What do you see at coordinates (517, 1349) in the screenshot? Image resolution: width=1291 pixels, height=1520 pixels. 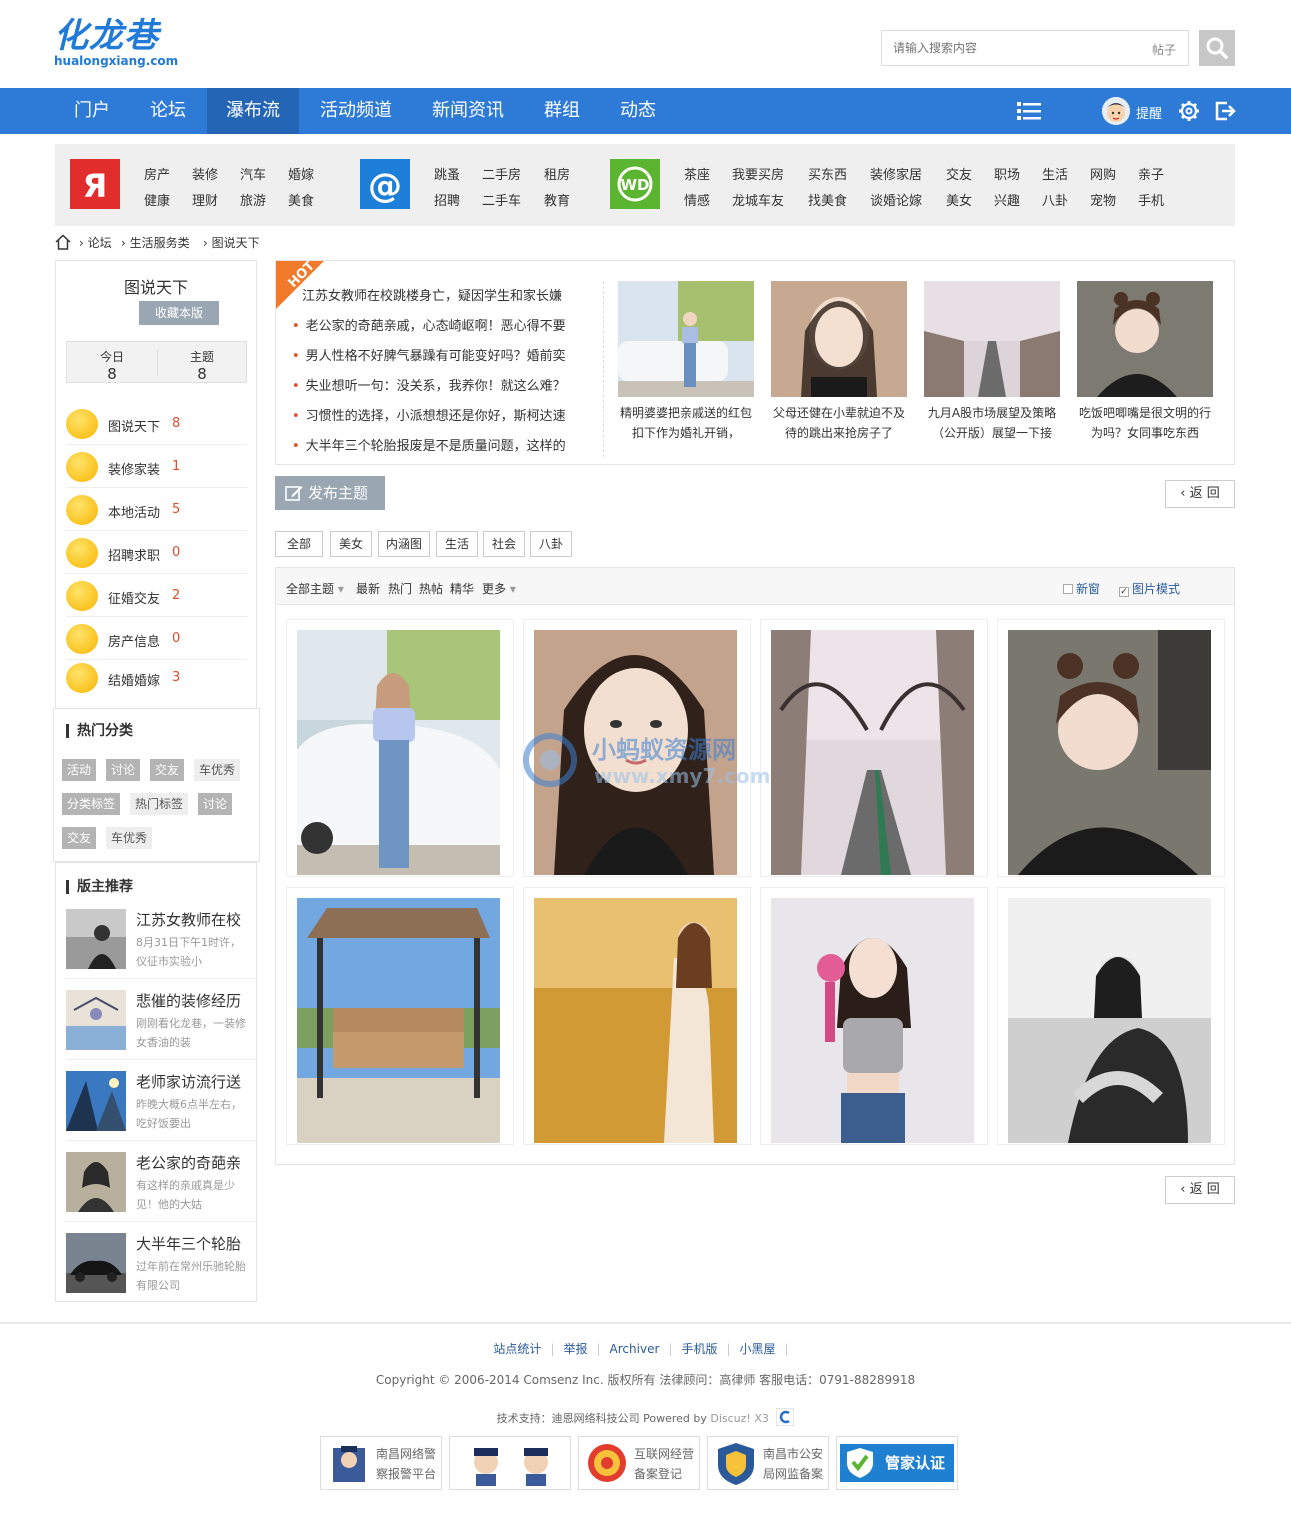 I see `footer-link-stats: 站点统计` at bounding box center [517, 1349].